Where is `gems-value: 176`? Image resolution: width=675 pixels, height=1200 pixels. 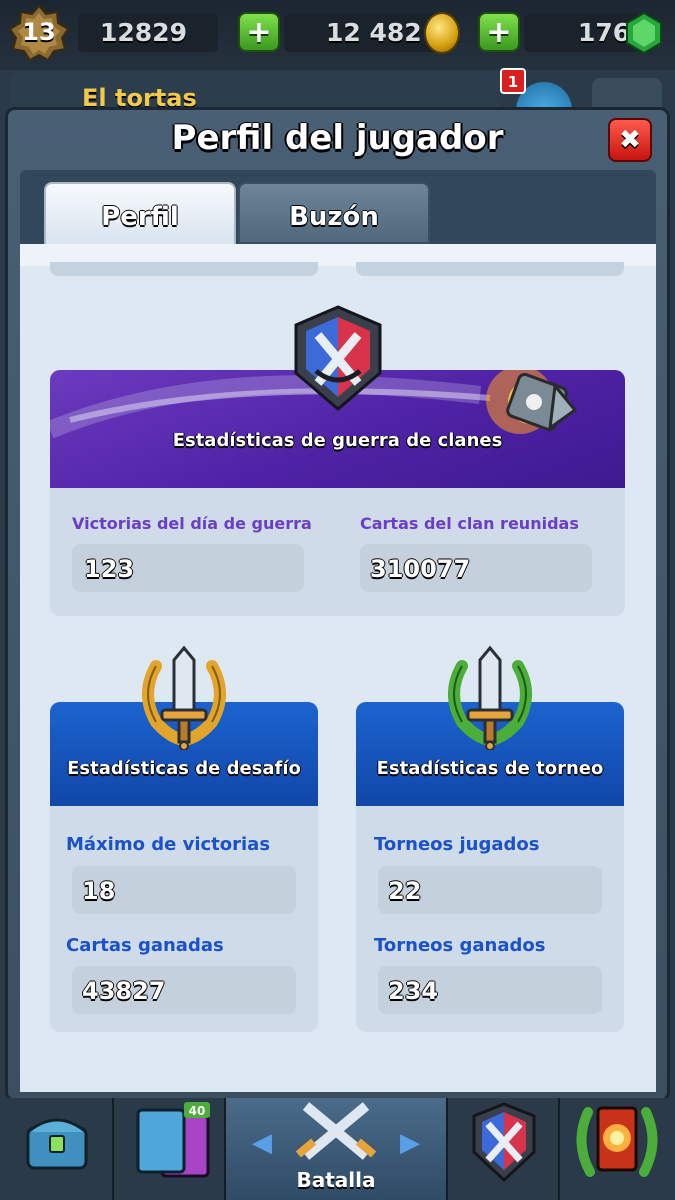 gems-value: 176 is located at coordinates (604, 32).